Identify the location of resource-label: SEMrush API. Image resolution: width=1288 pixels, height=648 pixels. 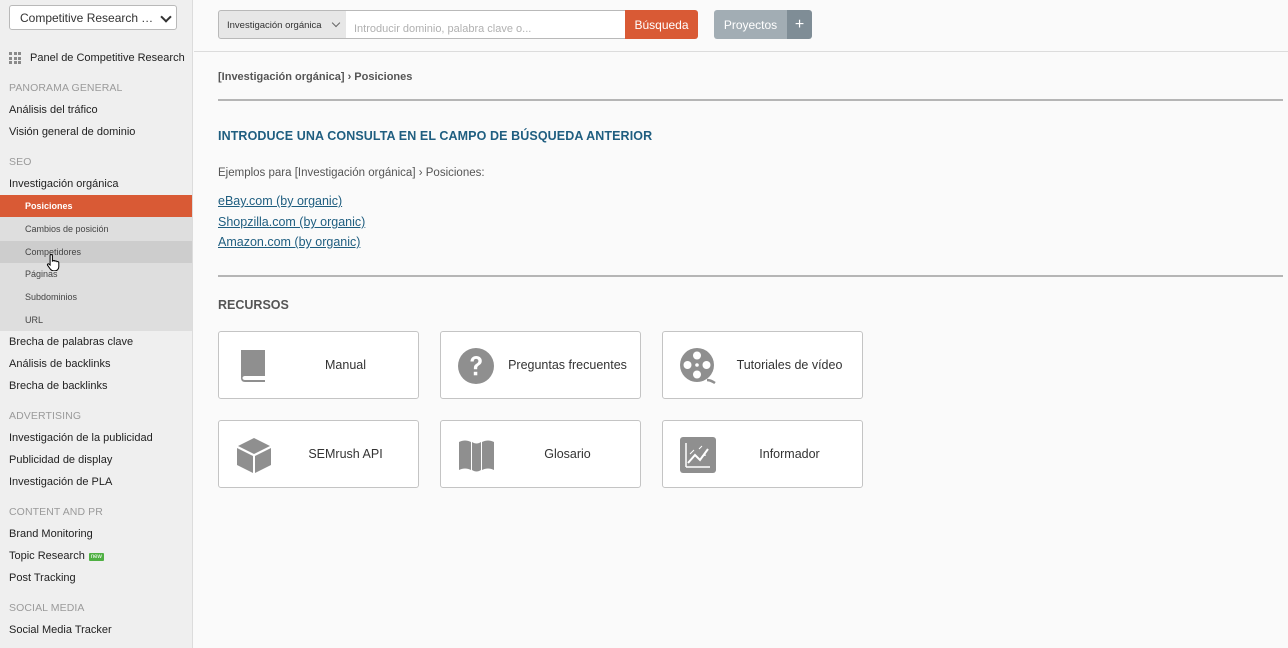
(345, 454).